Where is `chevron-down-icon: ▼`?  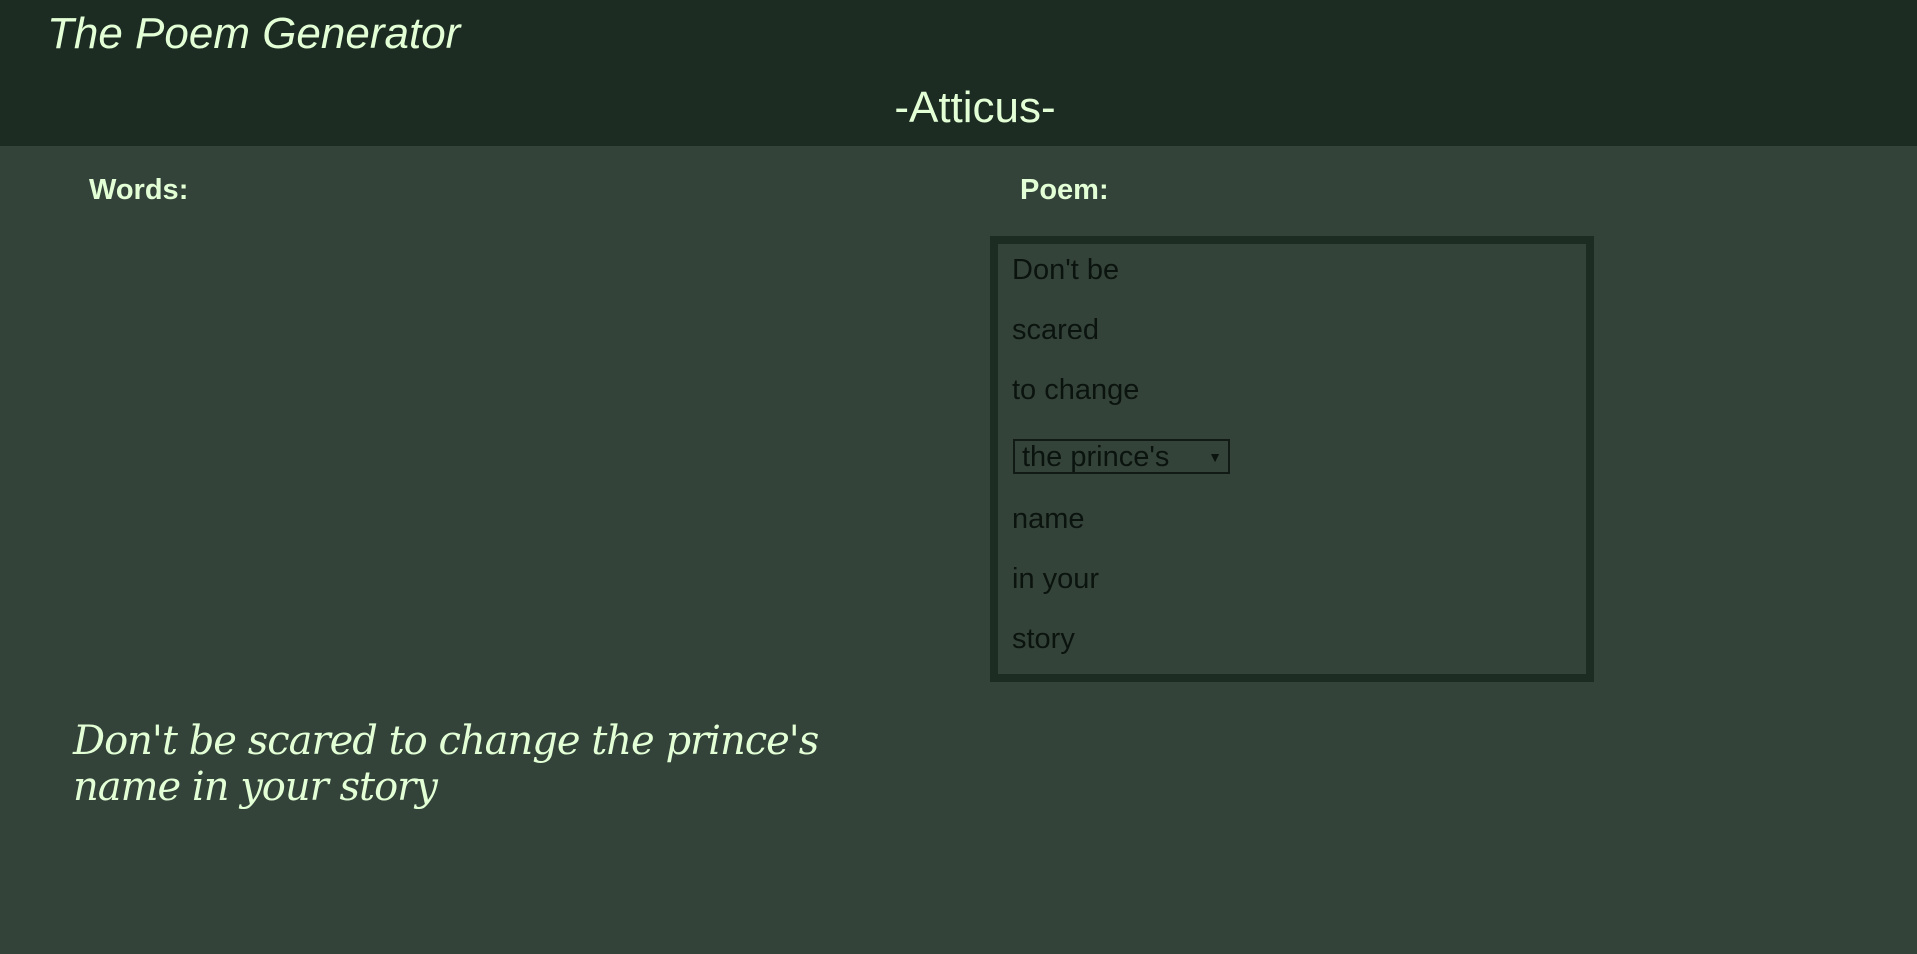 chevron-down-icon: ▼ is located at coordinates (1215, 457).